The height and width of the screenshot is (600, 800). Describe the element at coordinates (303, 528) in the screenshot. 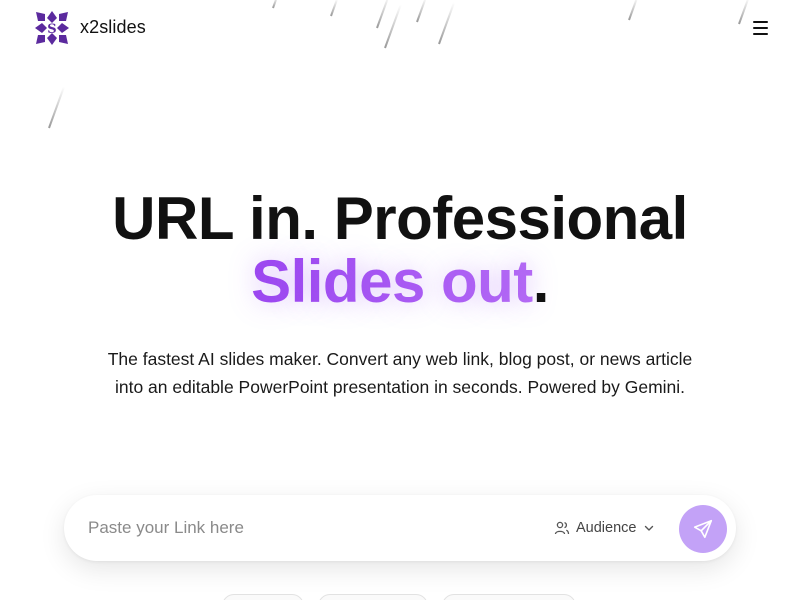

I see `url-input` at that location.